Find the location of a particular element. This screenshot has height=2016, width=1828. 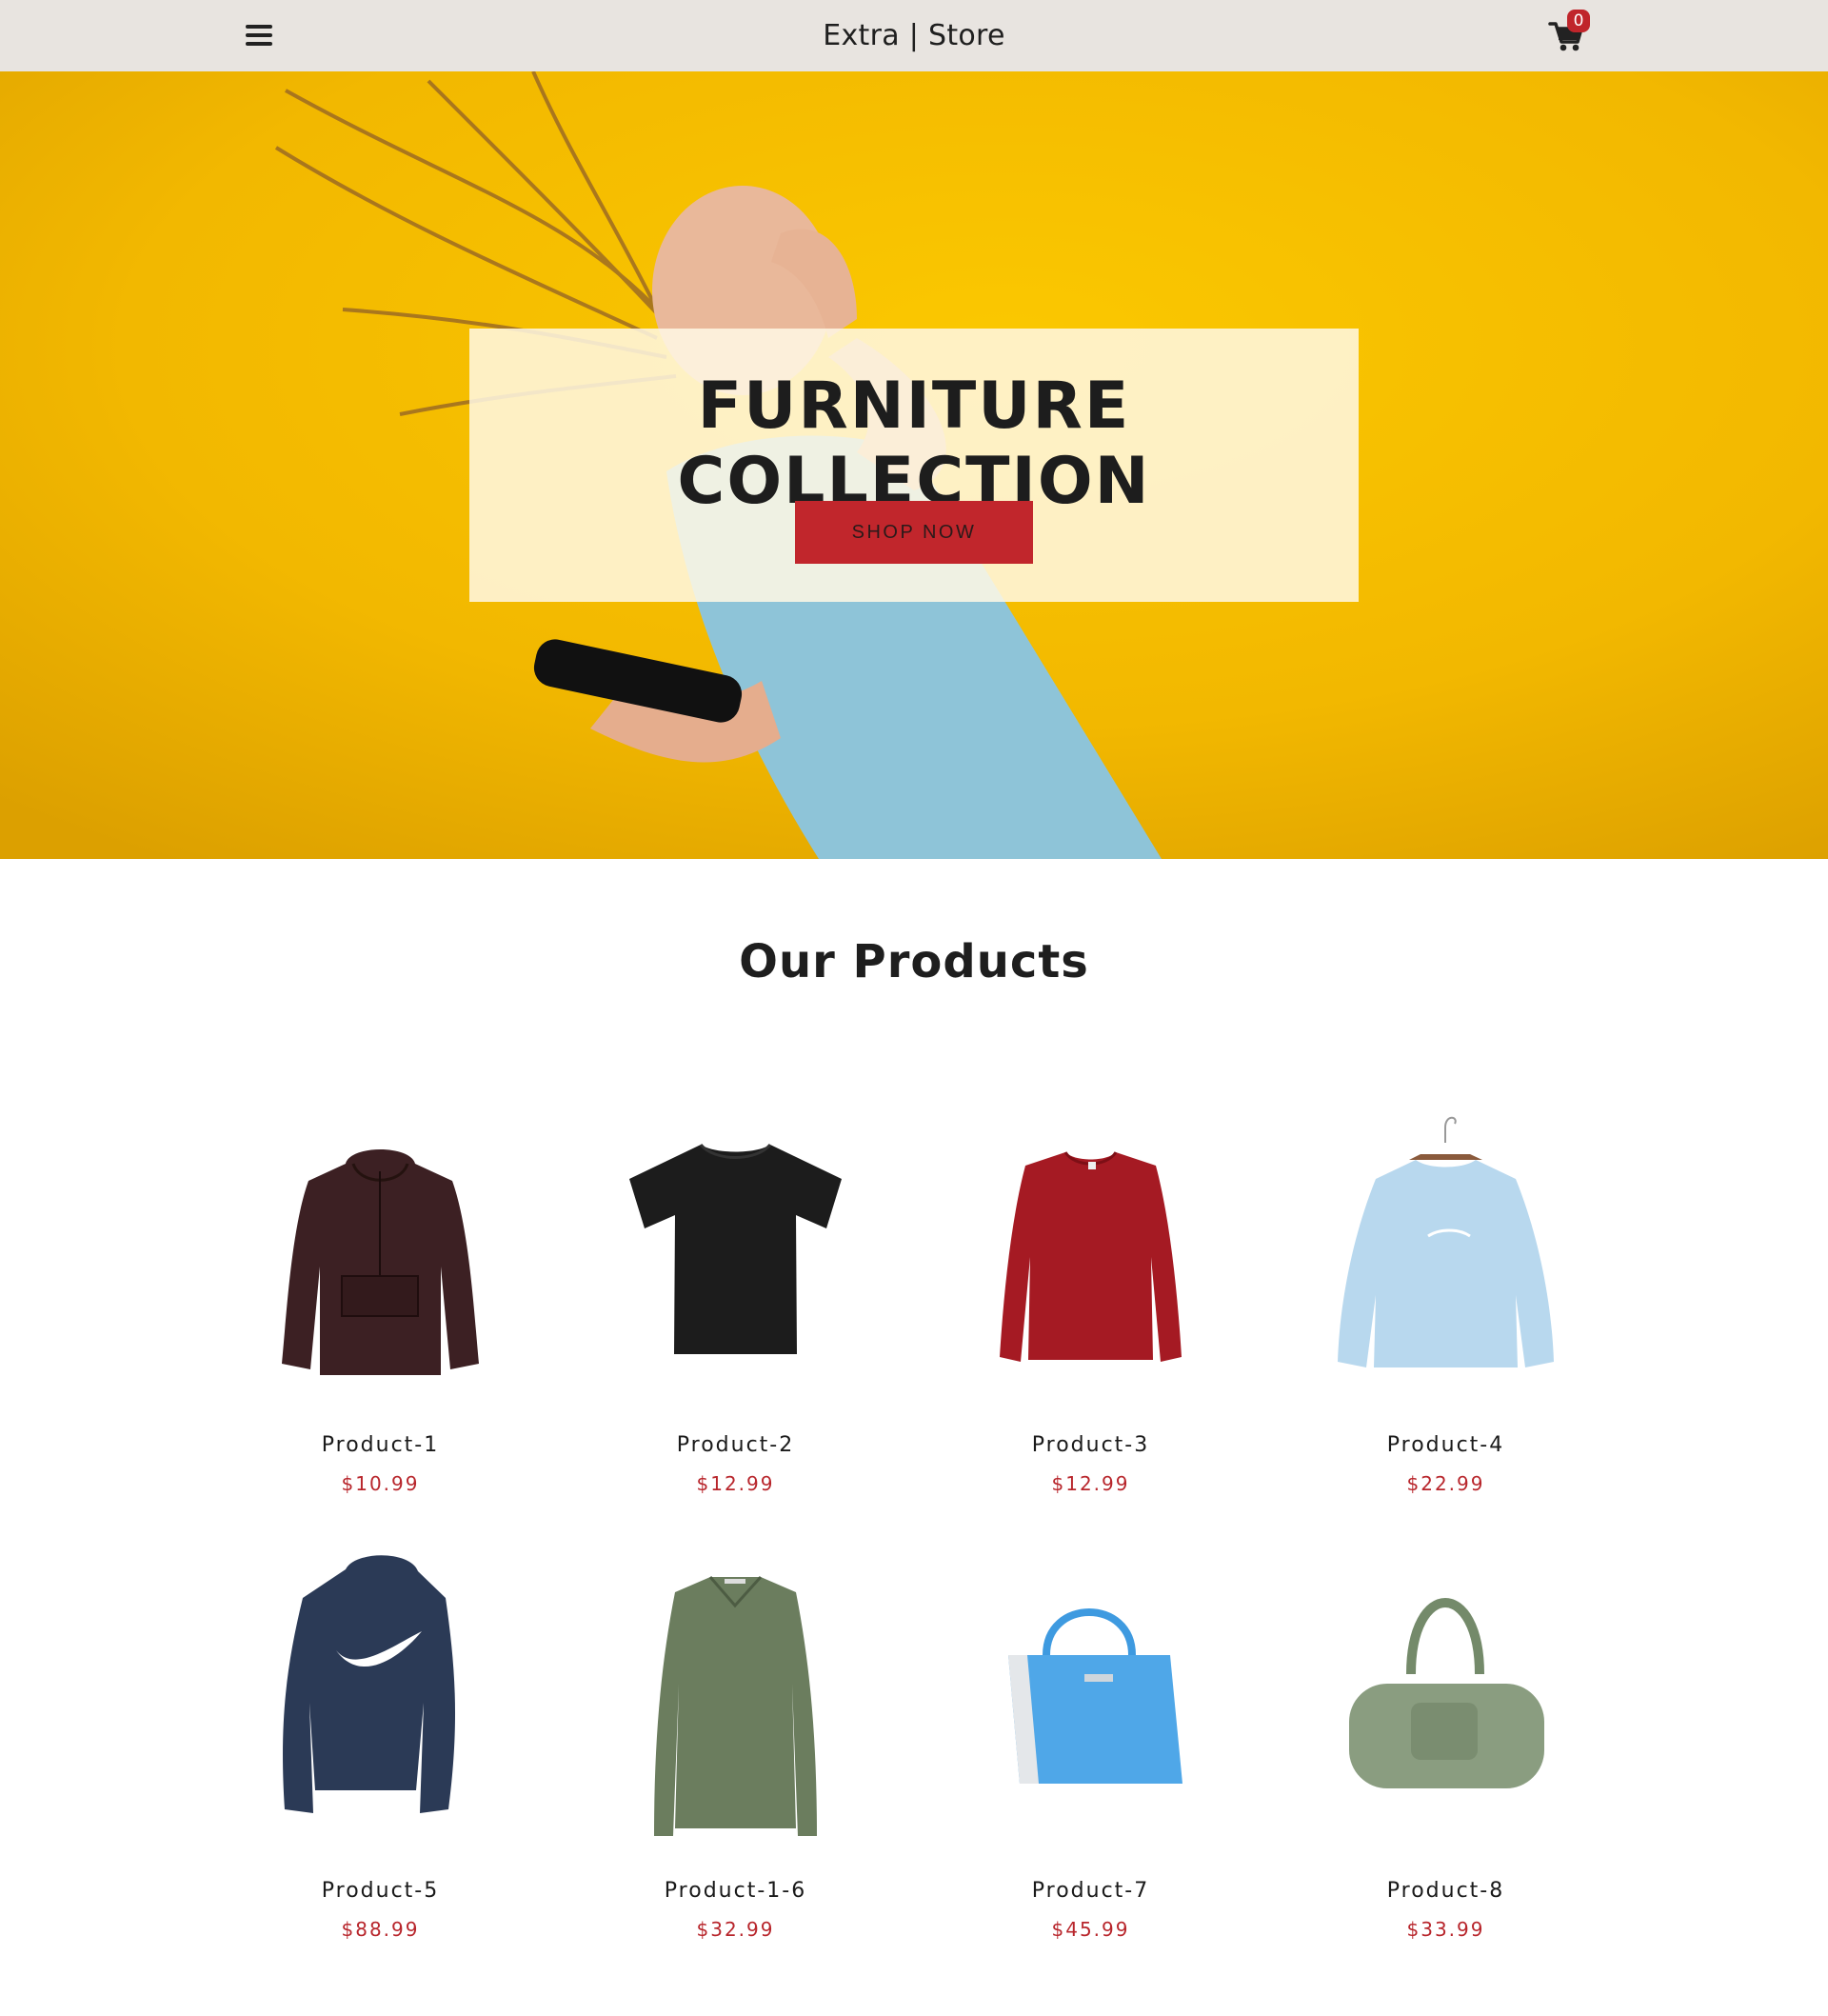

green-duffel-bag-image is located at coordinates (1446, 1693).